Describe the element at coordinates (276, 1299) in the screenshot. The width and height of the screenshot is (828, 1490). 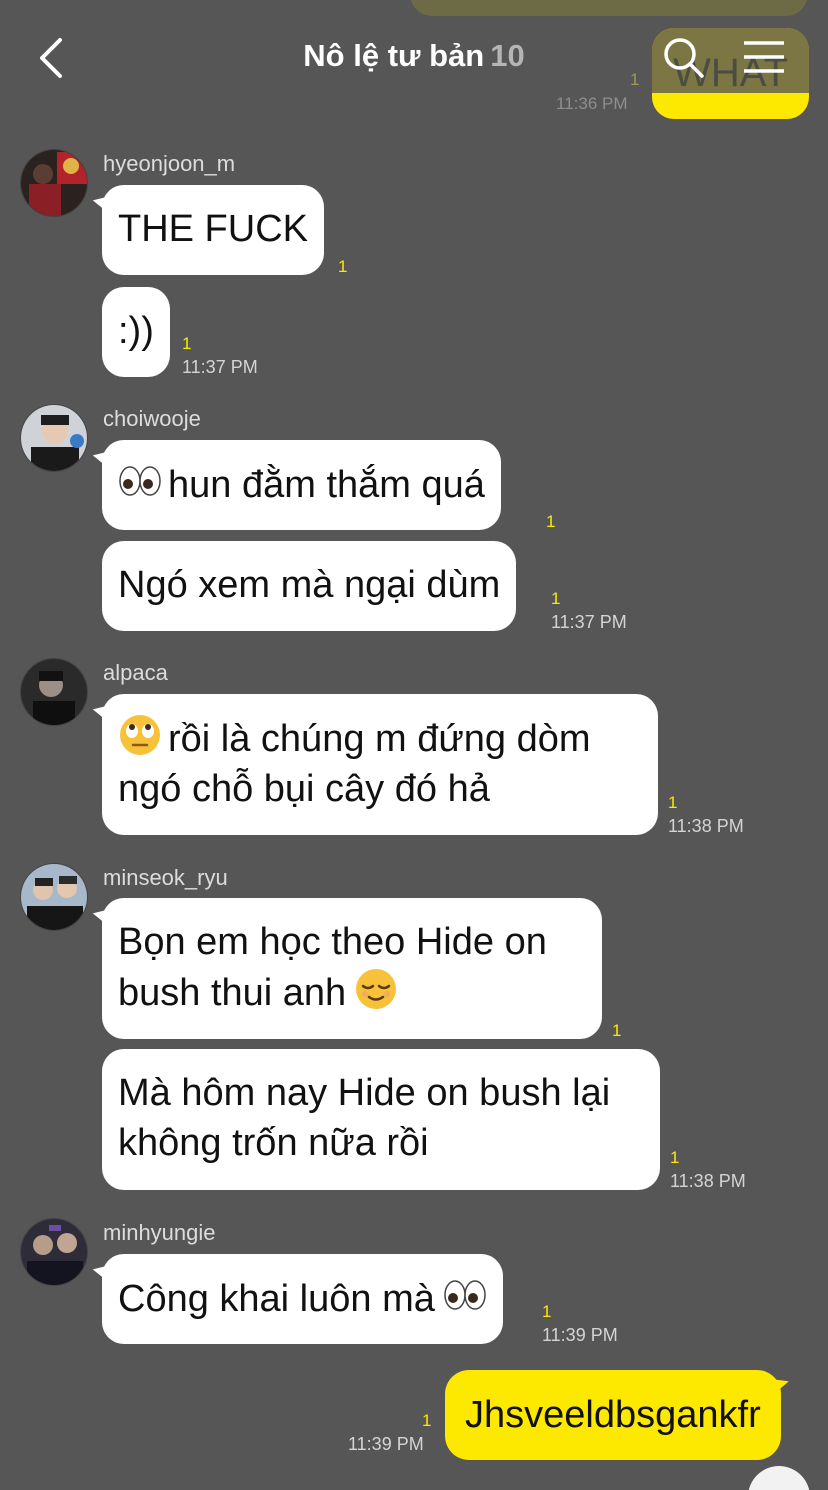
I see `message-text: Công khai luôn mà` at that location.